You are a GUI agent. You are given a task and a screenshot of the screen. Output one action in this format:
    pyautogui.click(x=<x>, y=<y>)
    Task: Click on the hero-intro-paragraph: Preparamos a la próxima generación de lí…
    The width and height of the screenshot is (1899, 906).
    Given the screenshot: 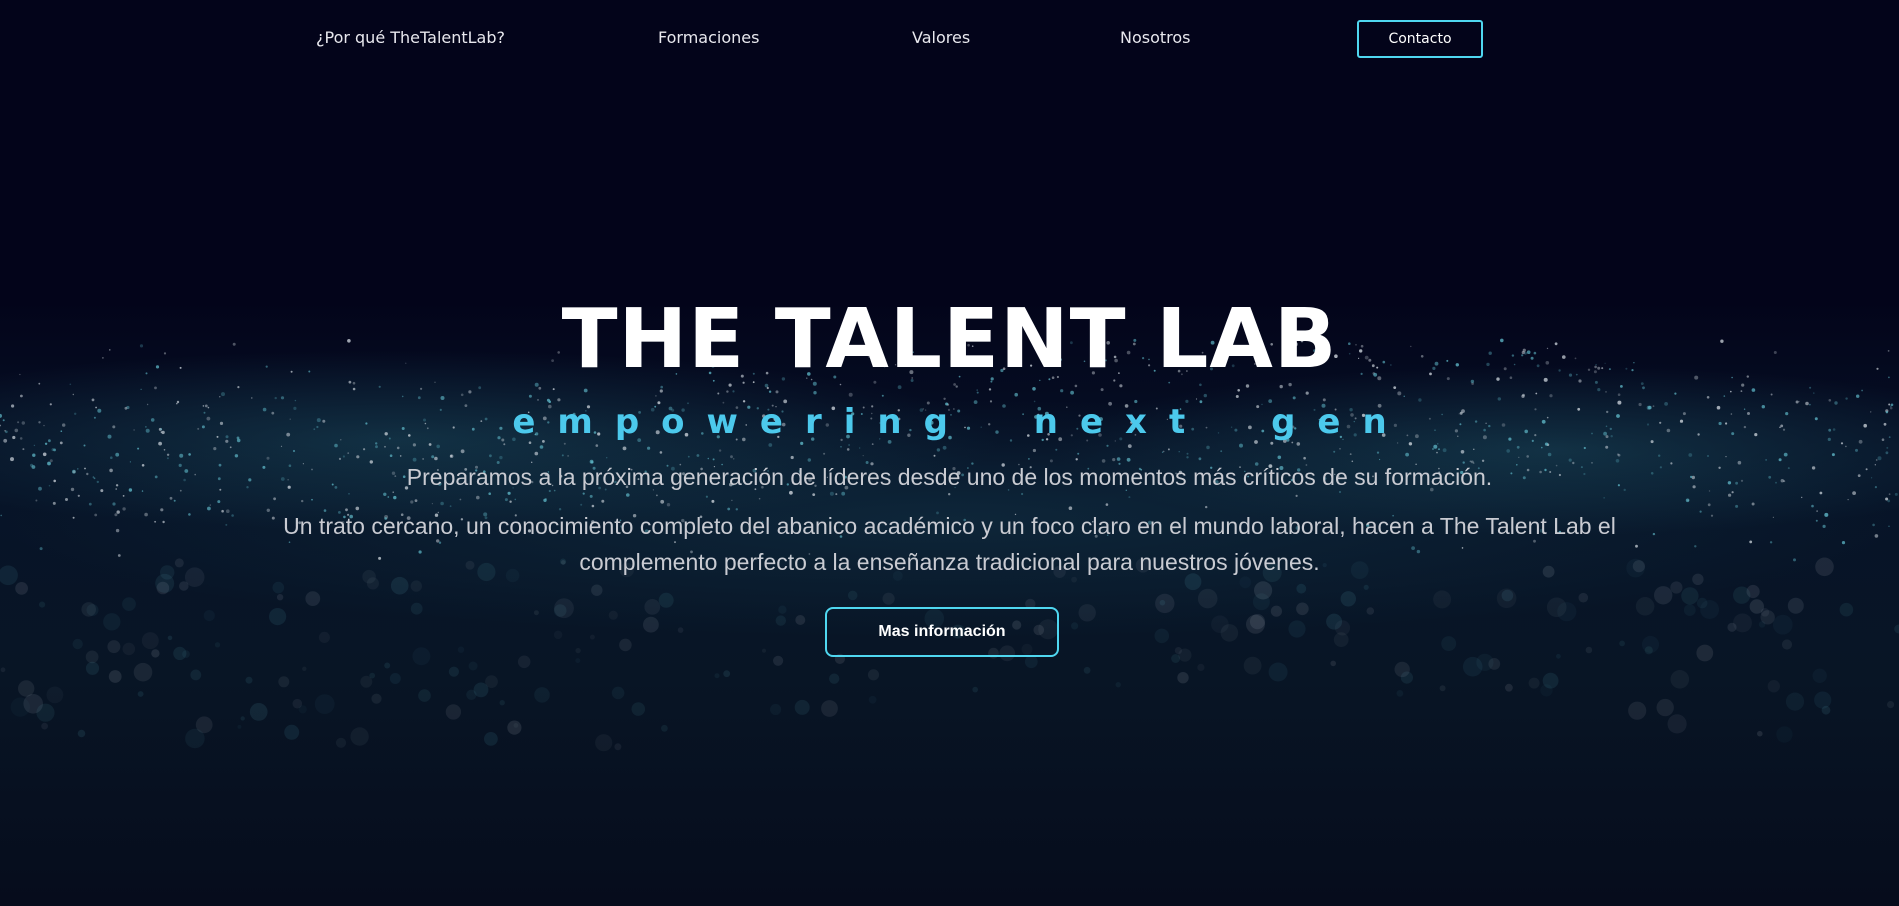 What is the action you would take?
    pyautogui.click(x=949, y=477)
    